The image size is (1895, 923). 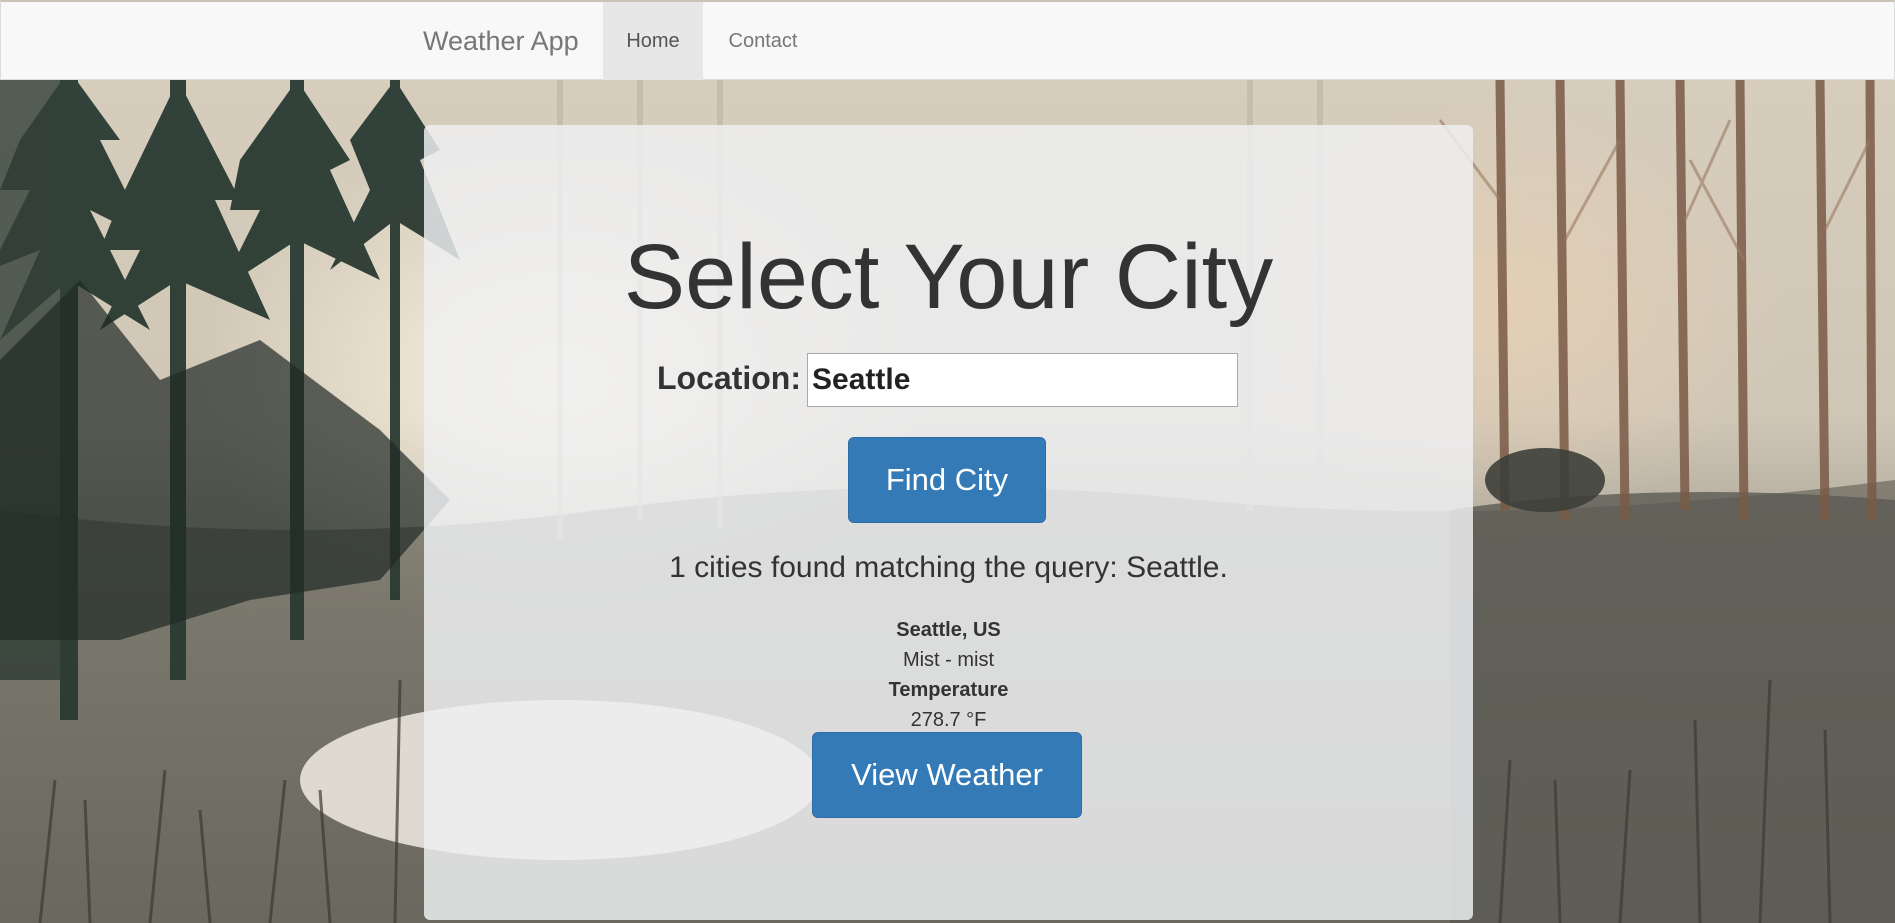 I want to click on temperature-label: Temperature, so click(x=948, y=690).